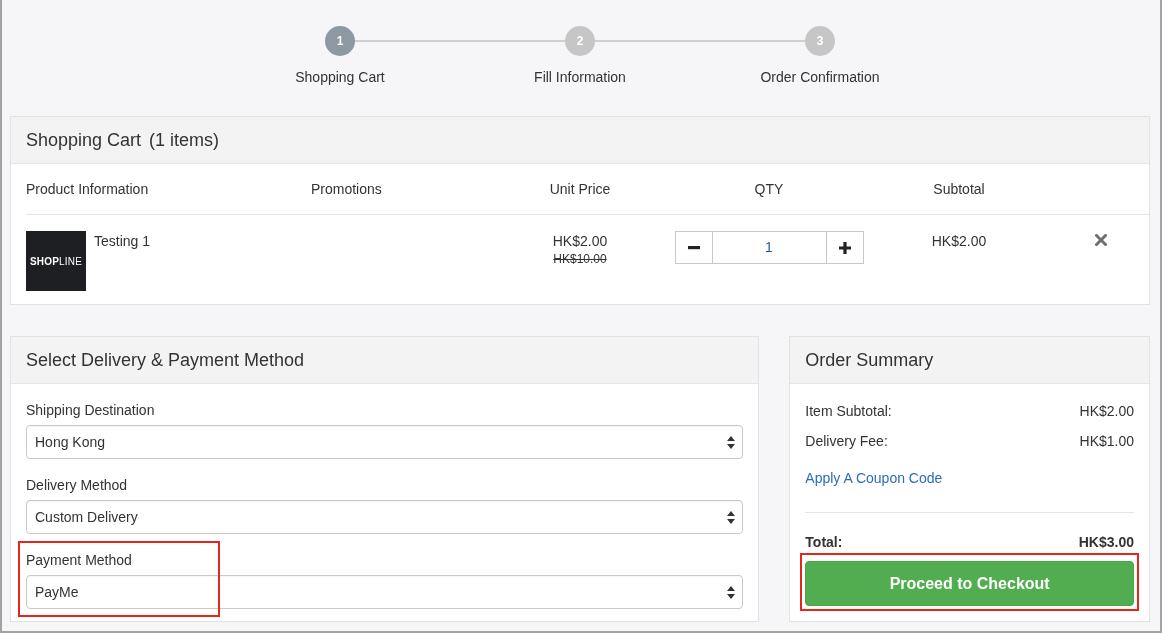  What do you see at coordinates (84, 140) in the screenshot?
I see `panel-title: Shopping Cart` at bounding box center [84, 140].